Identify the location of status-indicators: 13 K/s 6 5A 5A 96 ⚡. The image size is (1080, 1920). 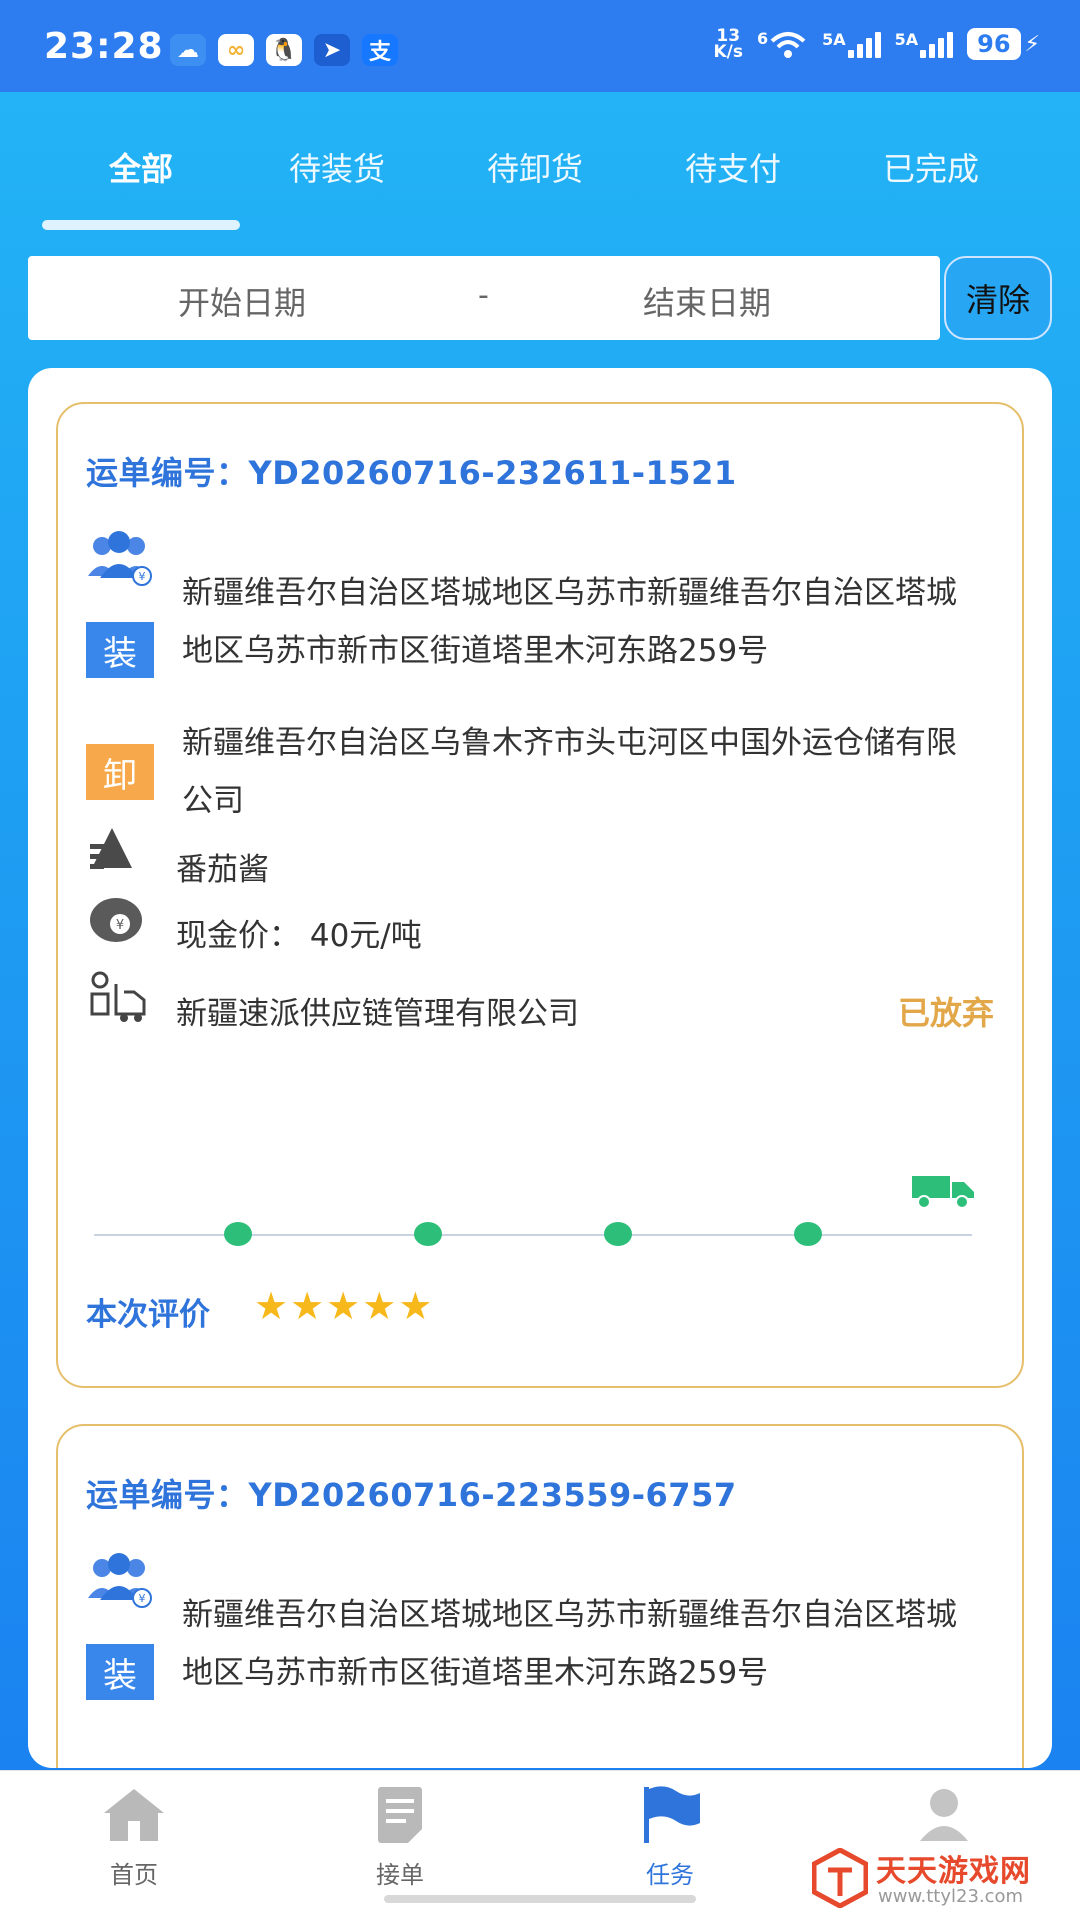
(876, 45).